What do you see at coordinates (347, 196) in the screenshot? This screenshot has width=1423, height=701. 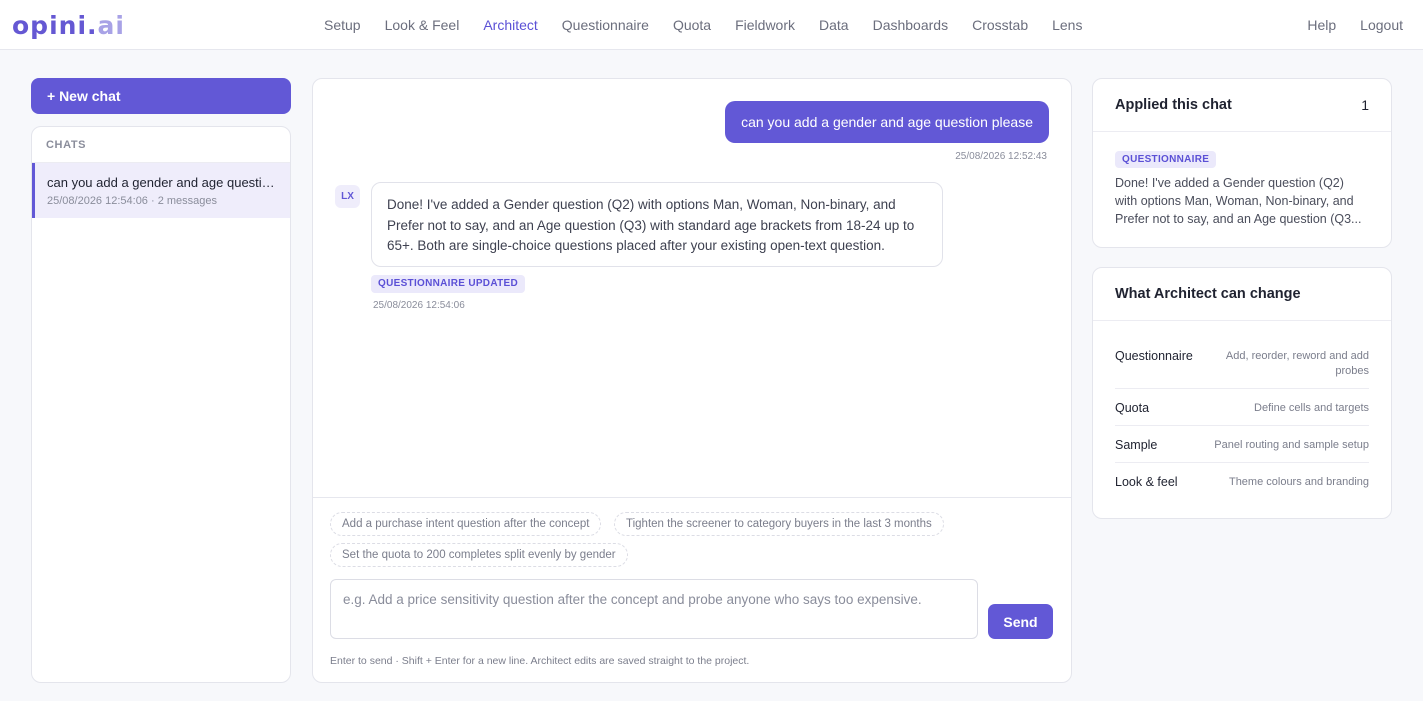 I see `assistant-avatar: LX` at bounding box center [347, 196].